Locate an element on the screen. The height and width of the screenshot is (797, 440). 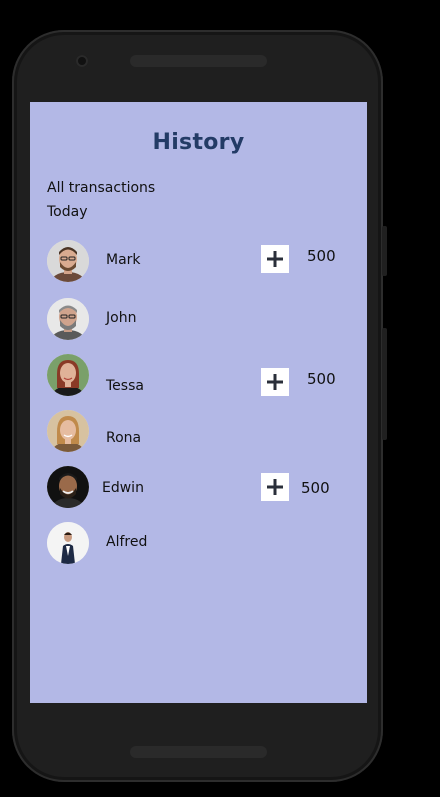
avatar-mark is located at coordinates (68, 261).